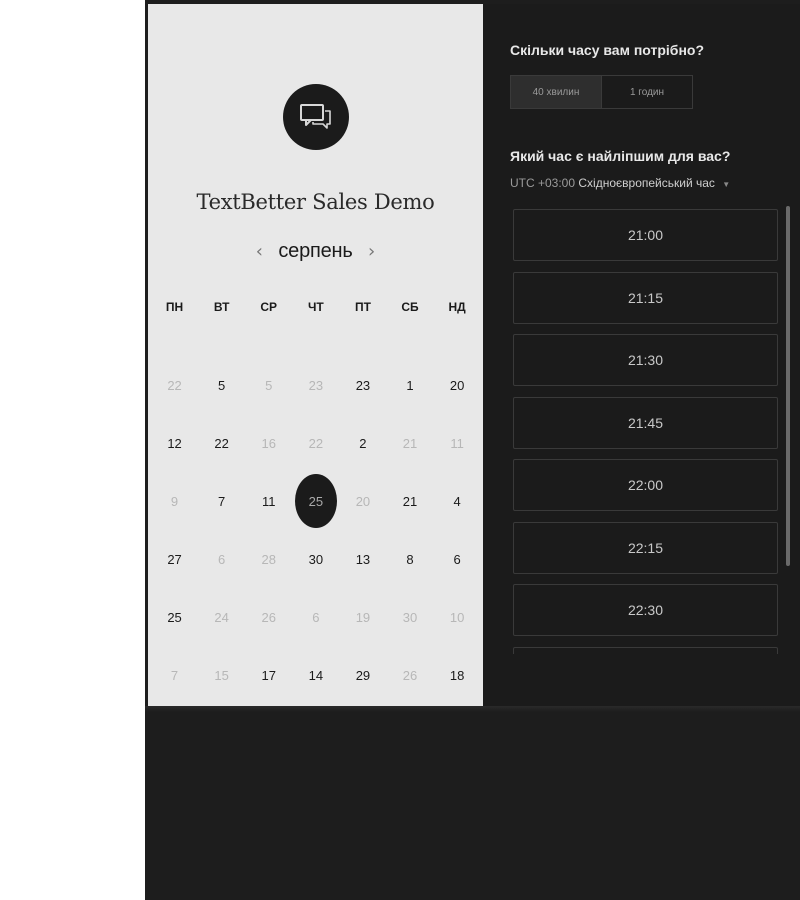 Image resolution: width=800 pixels, height=900 pixels. I want to click on month-navigation: ‹ серпень ›, so click(315, 251).